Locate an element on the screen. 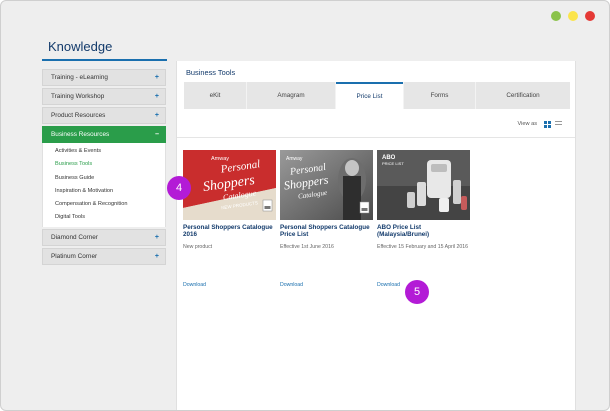  minimize-dot is located at coordinates (573, 16).